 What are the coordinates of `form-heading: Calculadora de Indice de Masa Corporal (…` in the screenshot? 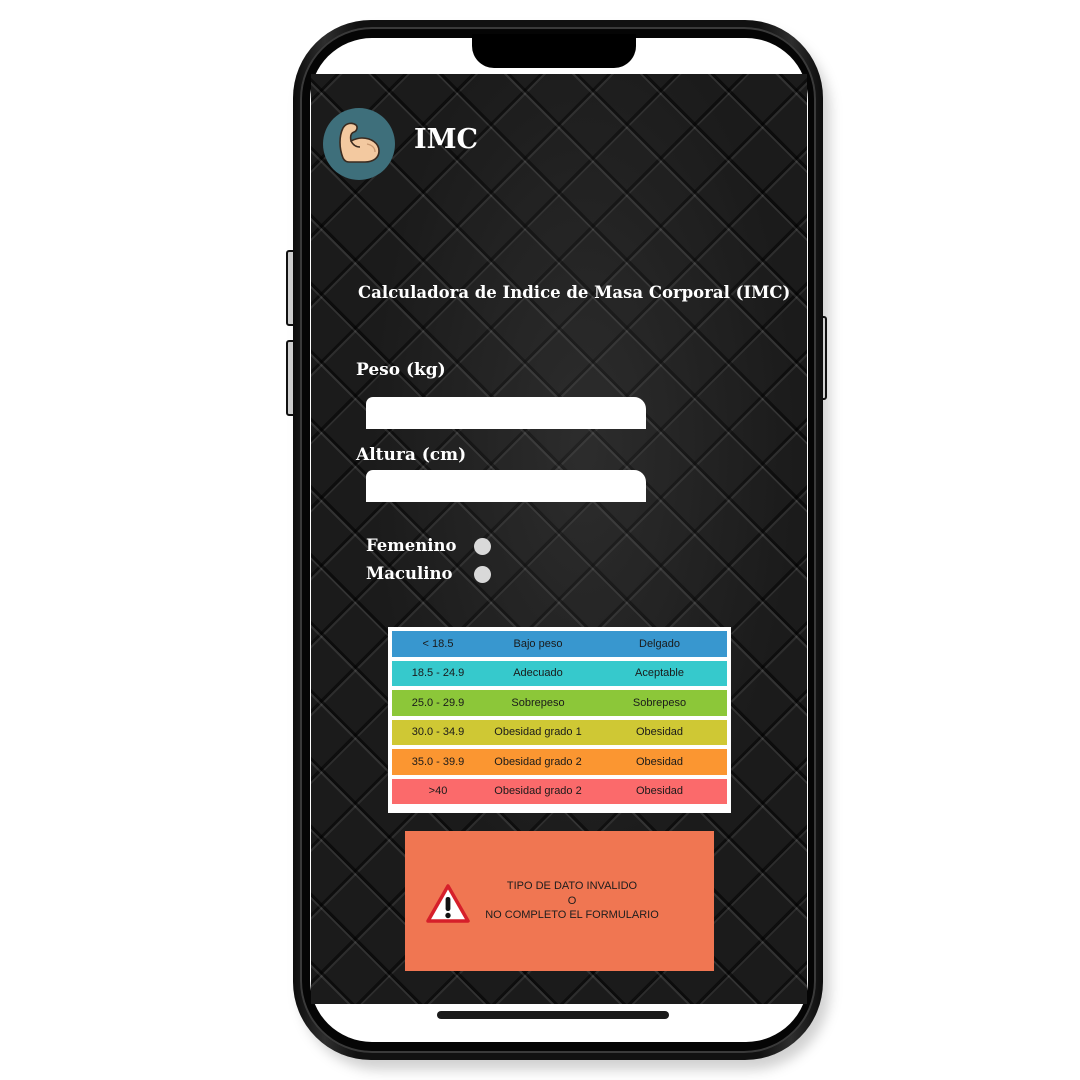 It's located at (574, 292).